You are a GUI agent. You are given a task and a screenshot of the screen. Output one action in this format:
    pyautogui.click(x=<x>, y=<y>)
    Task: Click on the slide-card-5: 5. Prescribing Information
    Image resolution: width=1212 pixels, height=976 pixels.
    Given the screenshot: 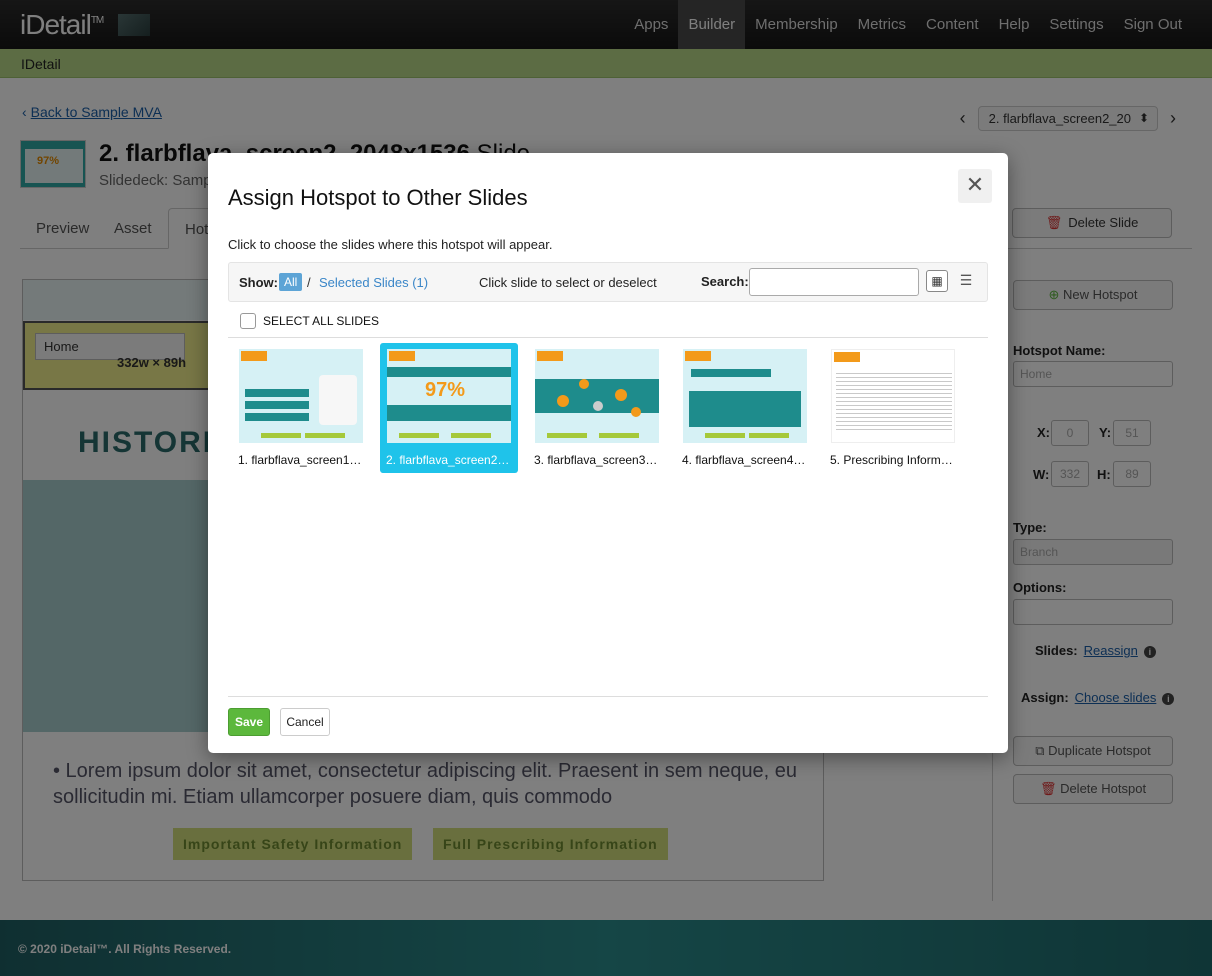 What is the action you would take?
    pyautogui.click(x=893, y=408)
    